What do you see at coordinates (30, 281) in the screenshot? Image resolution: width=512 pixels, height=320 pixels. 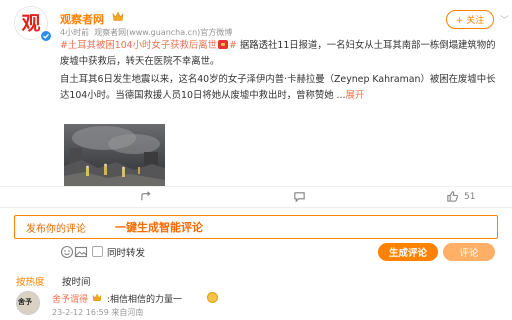 I see `tab-sort-hot: 按热度` at bounding box center [30, 281].